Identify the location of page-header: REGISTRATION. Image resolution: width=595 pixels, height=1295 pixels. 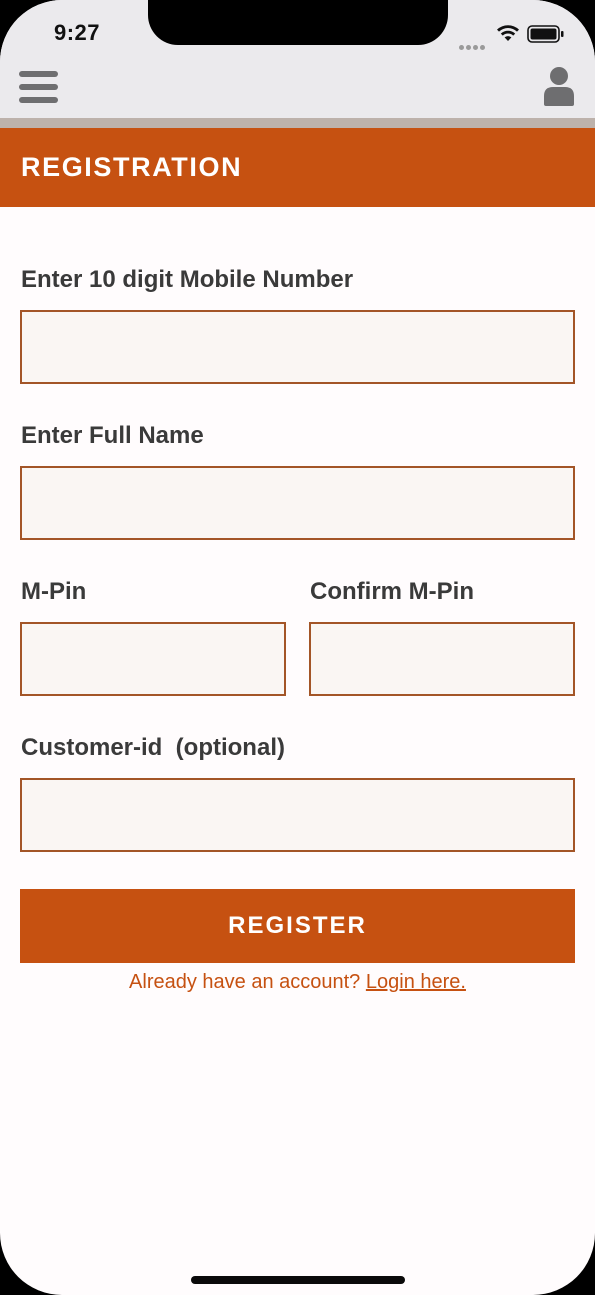
(297, 167).